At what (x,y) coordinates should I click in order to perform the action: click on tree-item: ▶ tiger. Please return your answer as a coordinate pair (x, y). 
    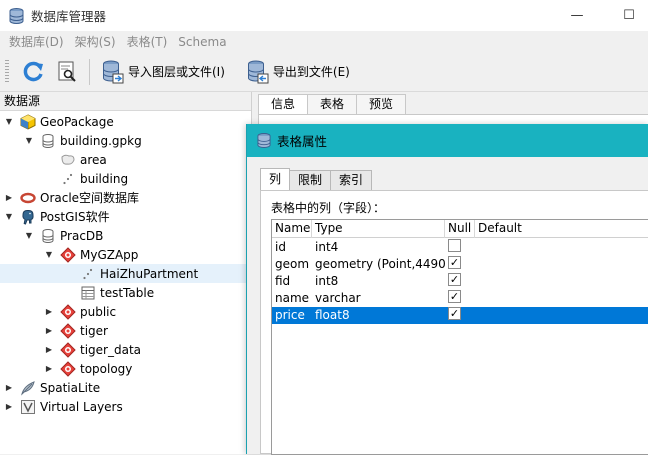
    Looking at the image, I should click on (125, 330).